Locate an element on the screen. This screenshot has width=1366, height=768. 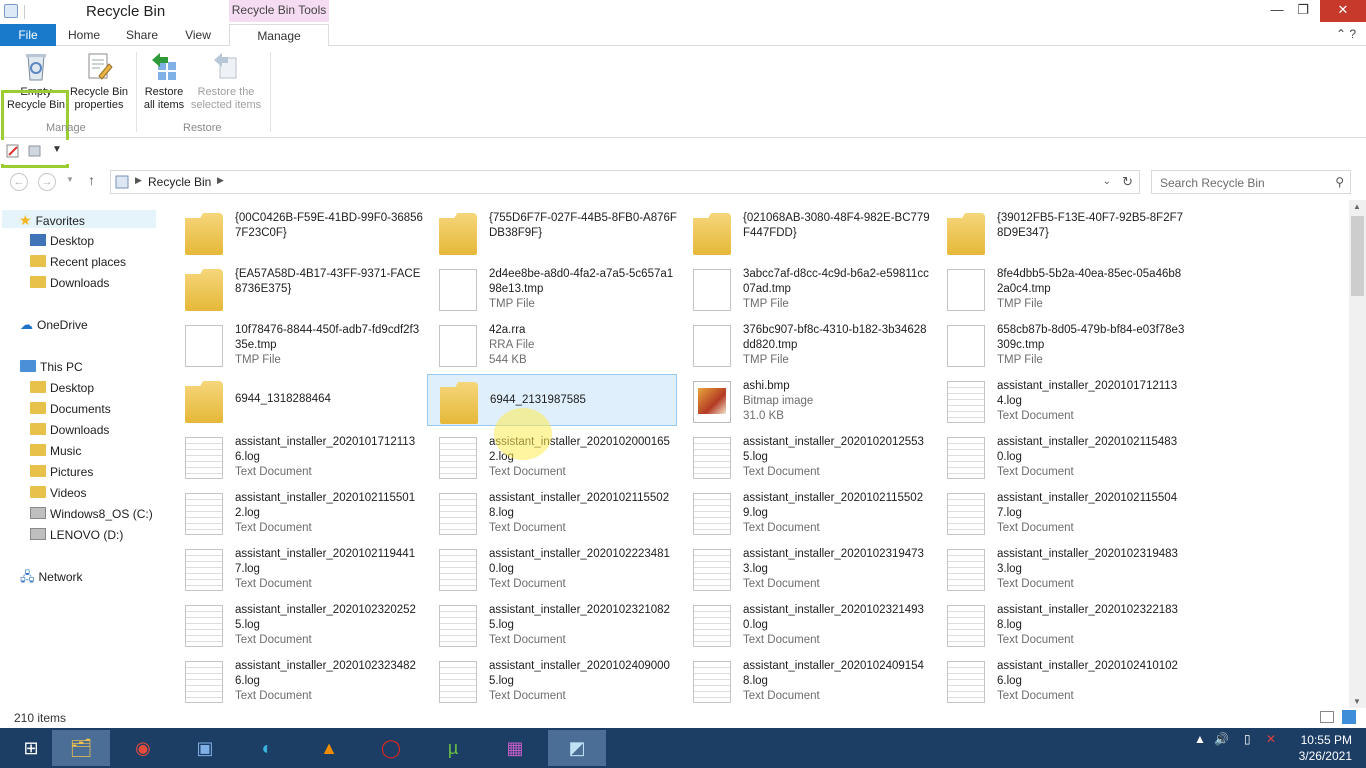
refresh-icon: ↻ is located at coordinates (1127, 182).